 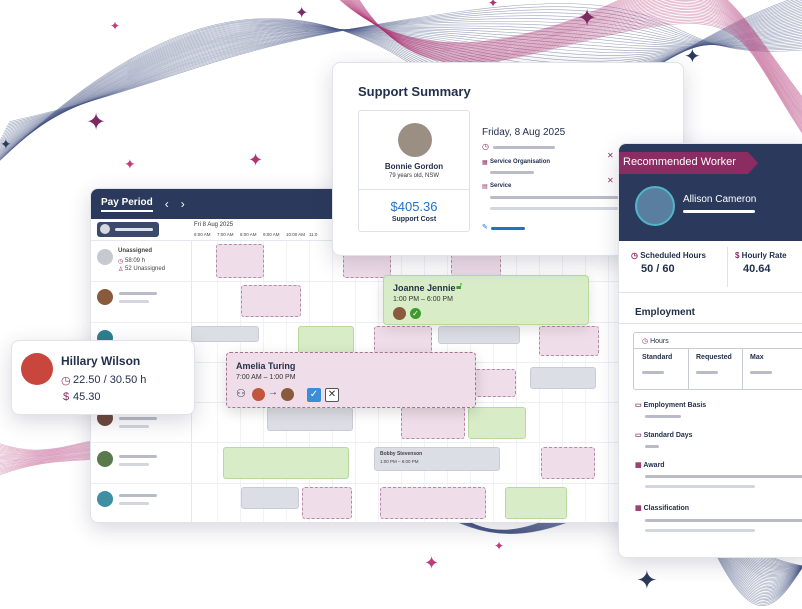 I want to click on time-label: 8:00 AM, so click(x=248, y=234).